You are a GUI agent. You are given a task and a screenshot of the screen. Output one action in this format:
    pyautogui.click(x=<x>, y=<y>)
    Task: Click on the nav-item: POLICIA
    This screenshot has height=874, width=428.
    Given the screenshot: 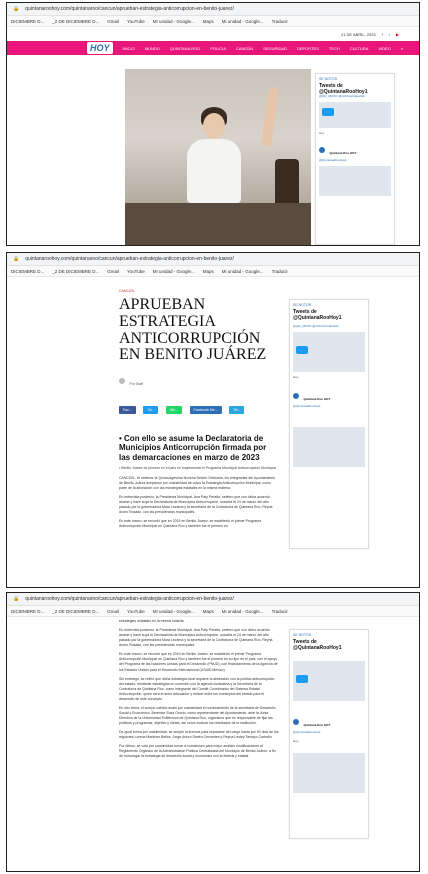 What is the action you would take?
    pyautogui.click(x=218, y=48)
    